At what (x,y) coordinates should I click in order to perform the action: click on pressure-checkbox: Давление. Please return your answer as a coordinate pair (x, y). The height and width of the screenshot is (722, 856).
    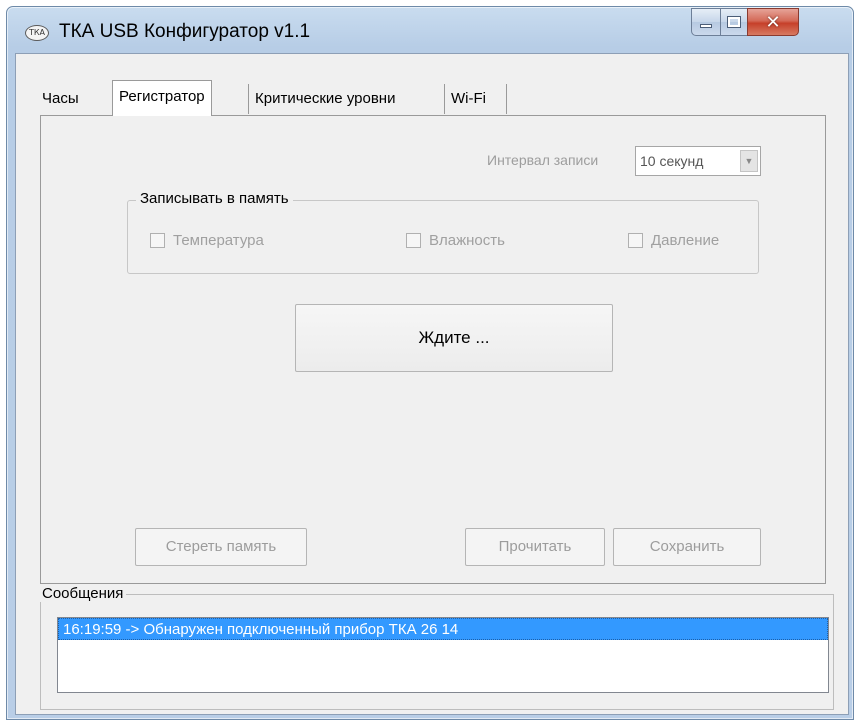
    Looking at the image, I should click on (673, 240).